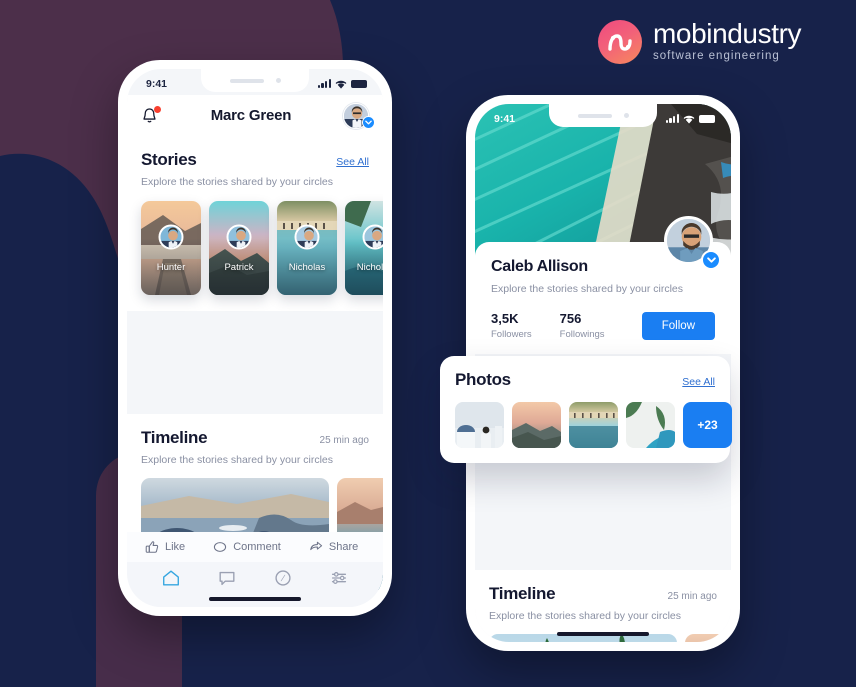 The height and width of the screenshot is (687, 856). What do you see at coordinates (570, 318) in the screenshot?
I see `followings-count: 756` at bounding box center [570, 318].